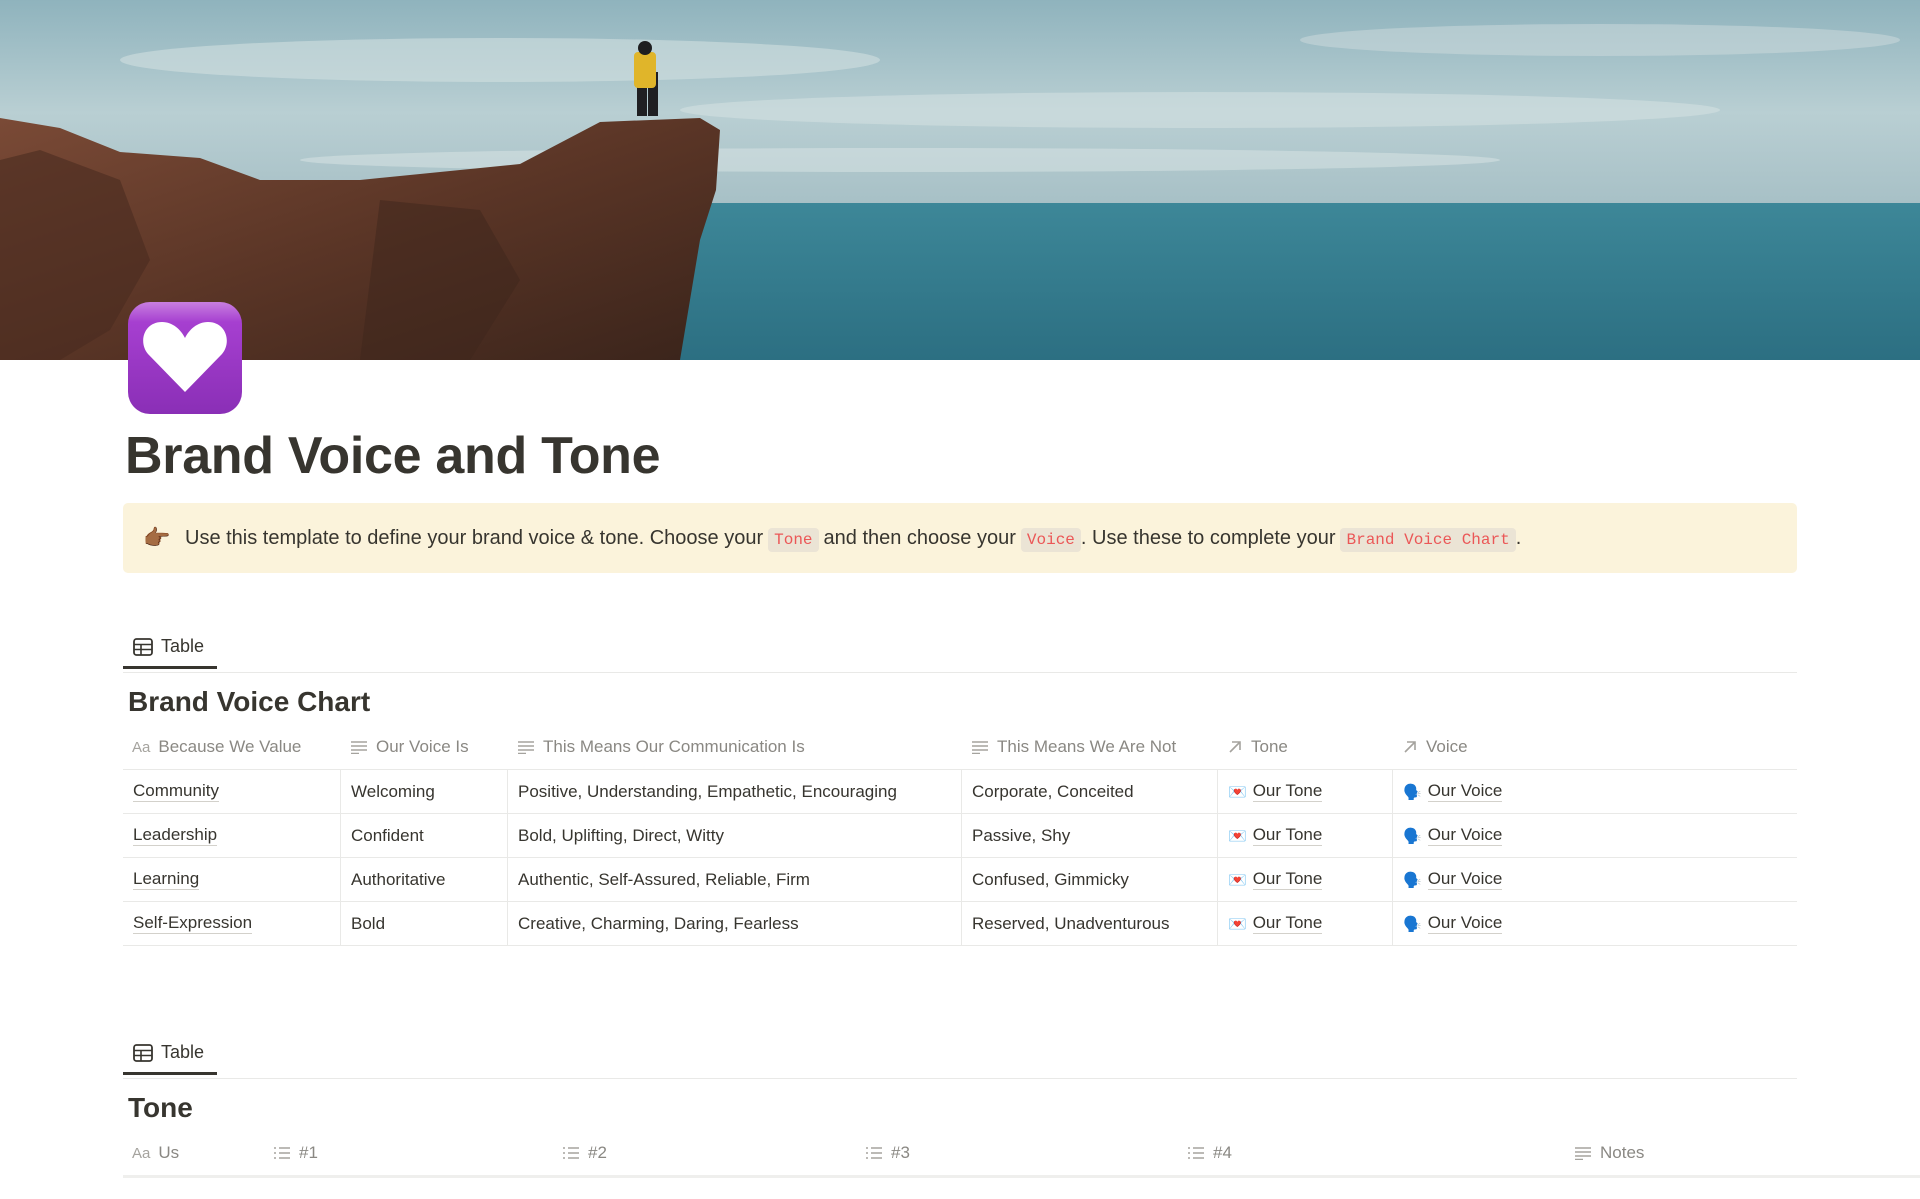  I want to click on cell-value: Leadership, so click(232, 835).